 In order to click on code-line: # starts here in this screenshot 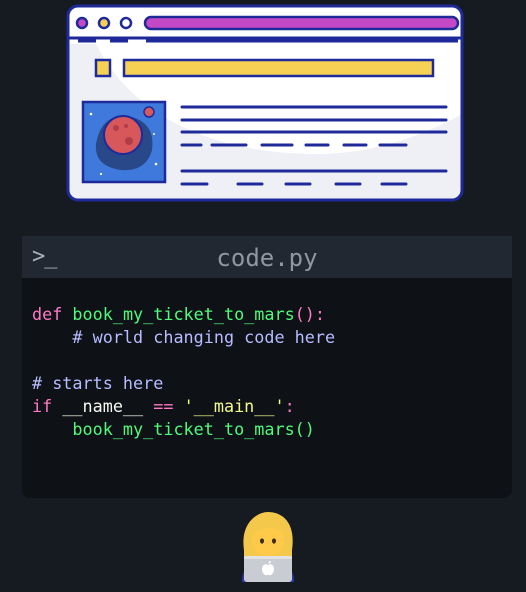, I will do `click(272, 383)`.